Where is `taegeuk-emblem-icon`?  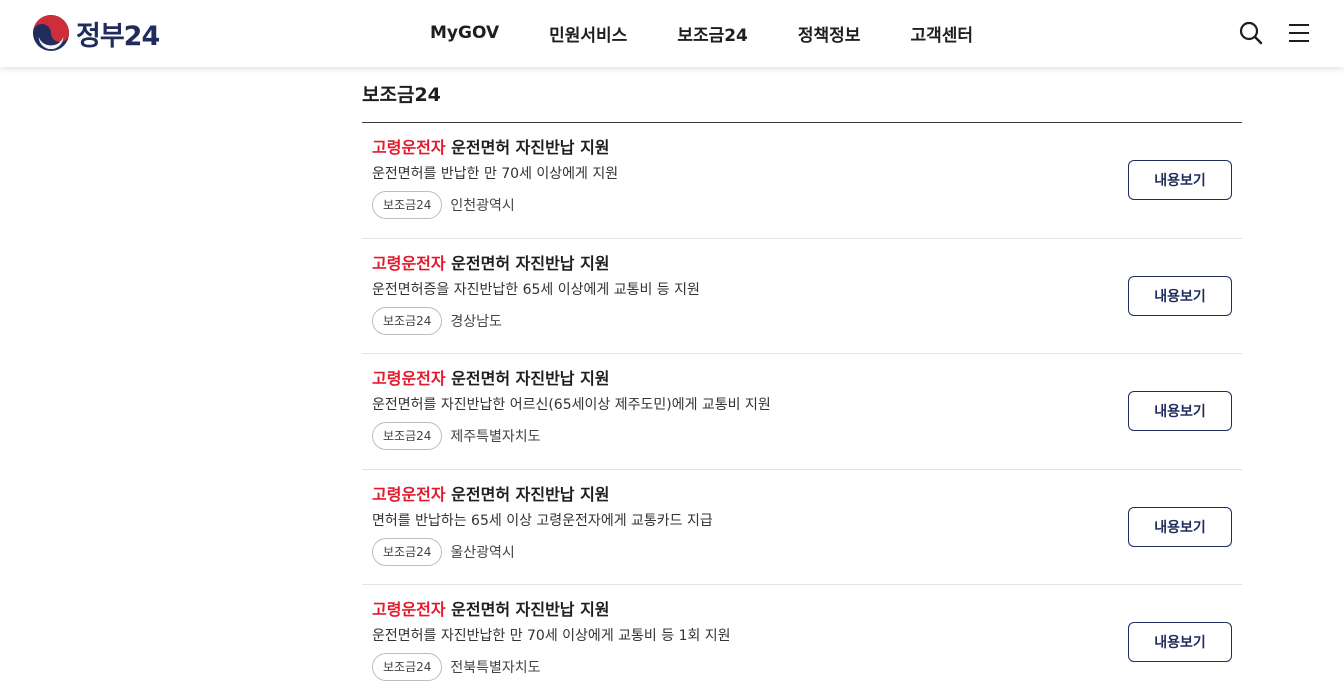
taegeuk-emblem-icon is located at coordinates (51, 33).